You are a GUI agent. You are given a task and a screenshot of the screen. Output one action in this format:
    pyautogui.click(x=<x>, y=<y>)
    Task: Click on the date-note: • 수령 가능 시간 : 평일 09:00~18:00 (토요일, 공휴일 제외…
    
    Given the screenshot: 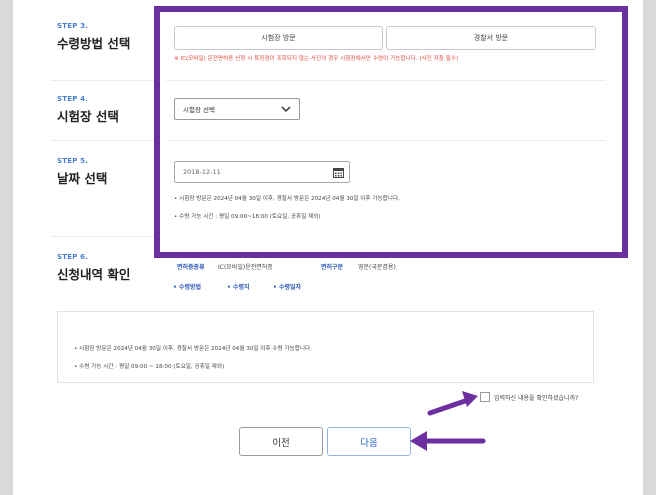 What is the action you would take?
    pyautogui.click(x=247, y=217)
    